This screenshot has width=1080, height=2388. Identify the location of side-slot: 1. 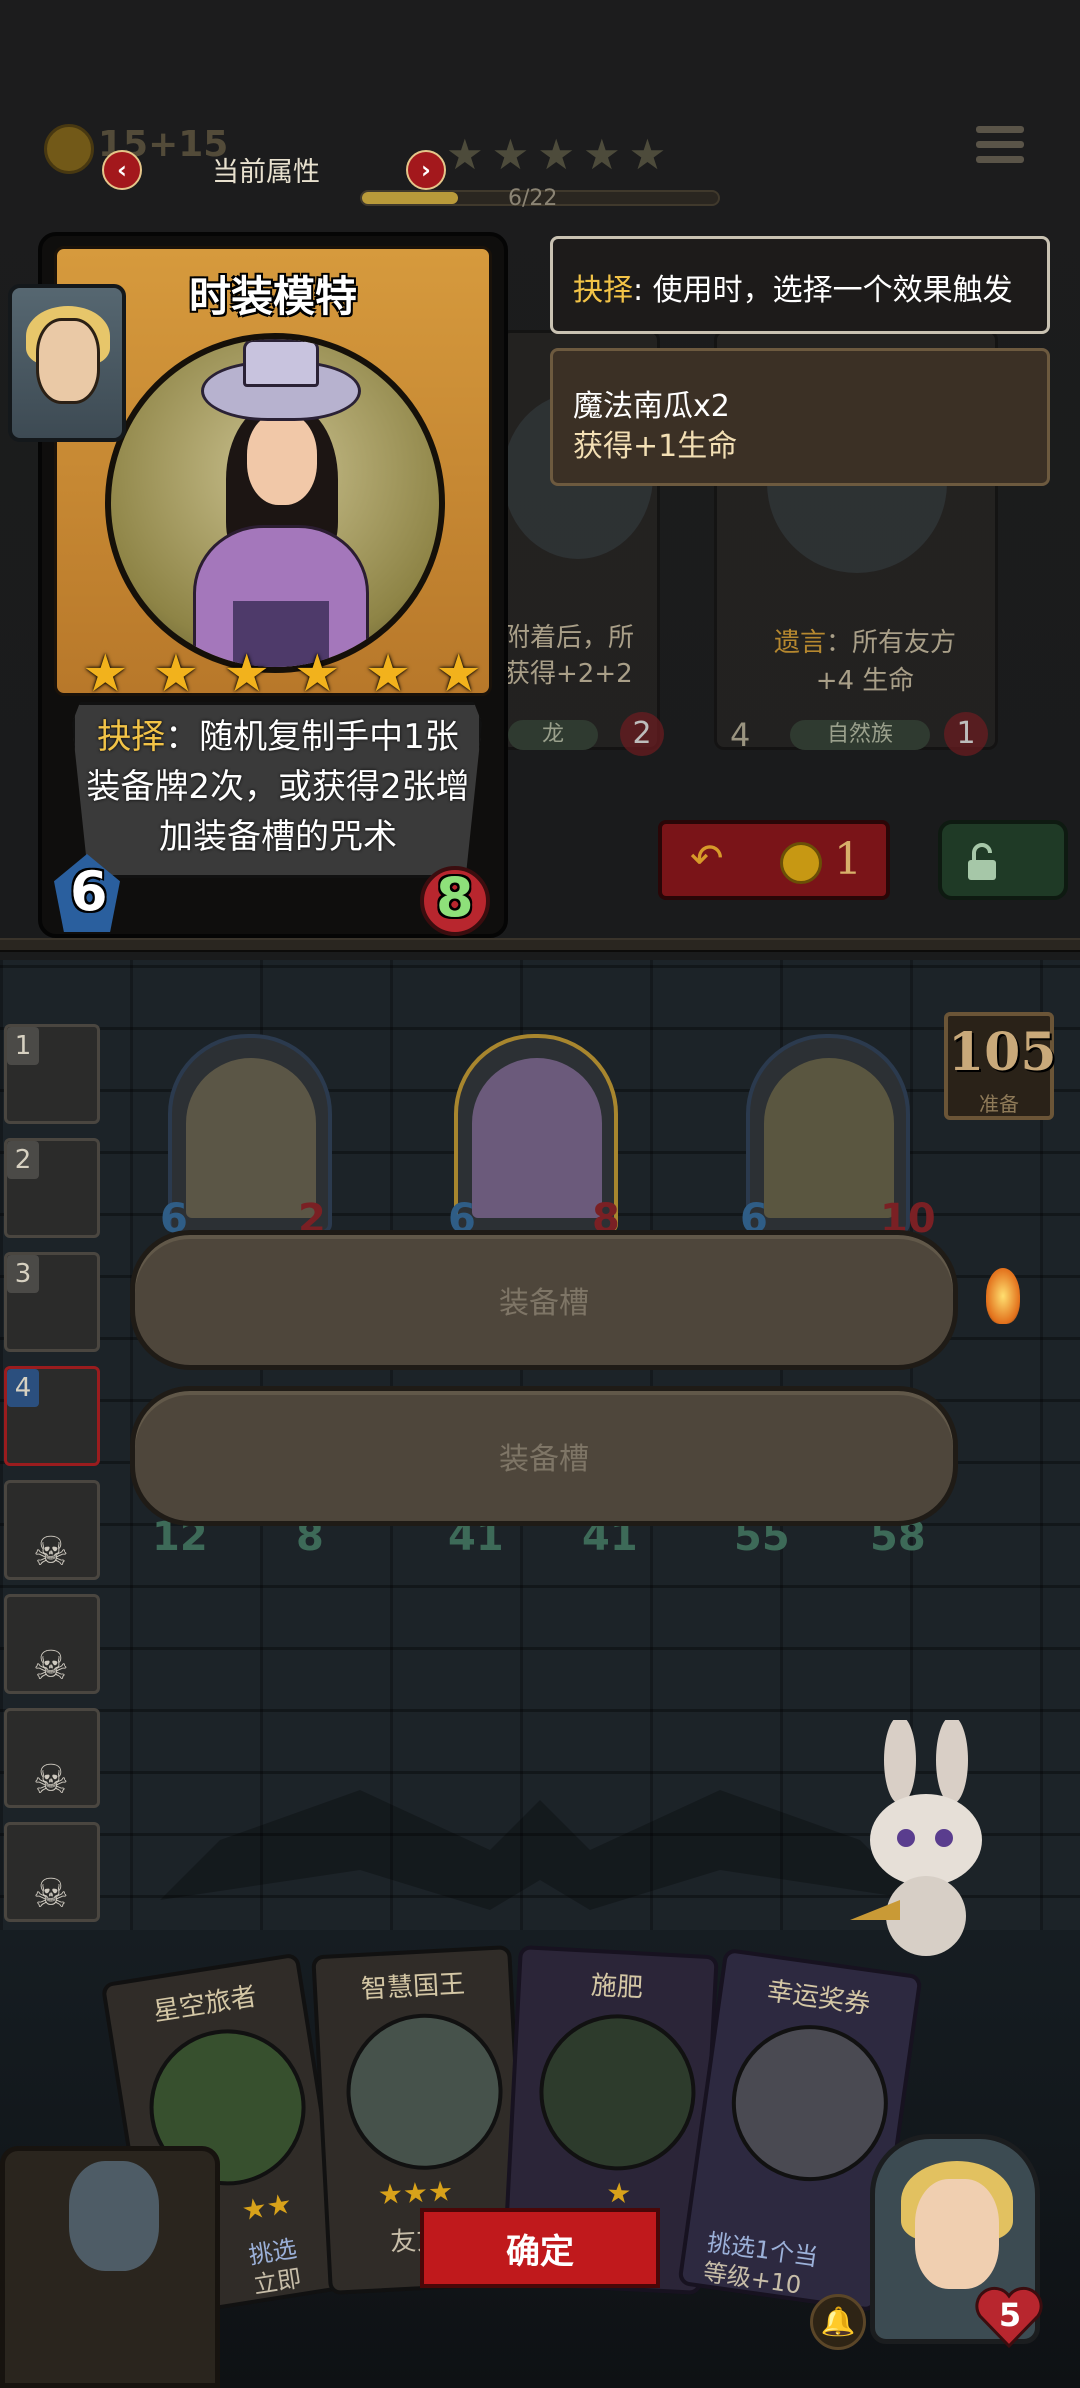
(52, 1074).